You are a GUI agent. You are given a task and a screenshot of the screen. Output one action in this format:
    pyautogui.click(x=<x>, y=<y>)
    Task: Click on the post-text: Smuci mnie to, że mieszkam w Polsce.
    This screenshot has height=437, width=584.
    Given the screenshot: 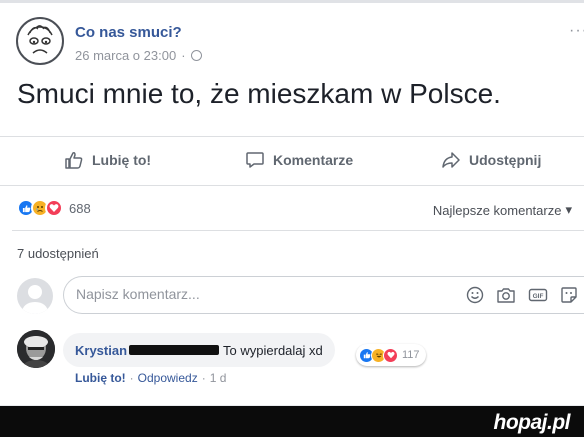 What is the action you would take?
    pyautogui.click(x=259, y=93)
    